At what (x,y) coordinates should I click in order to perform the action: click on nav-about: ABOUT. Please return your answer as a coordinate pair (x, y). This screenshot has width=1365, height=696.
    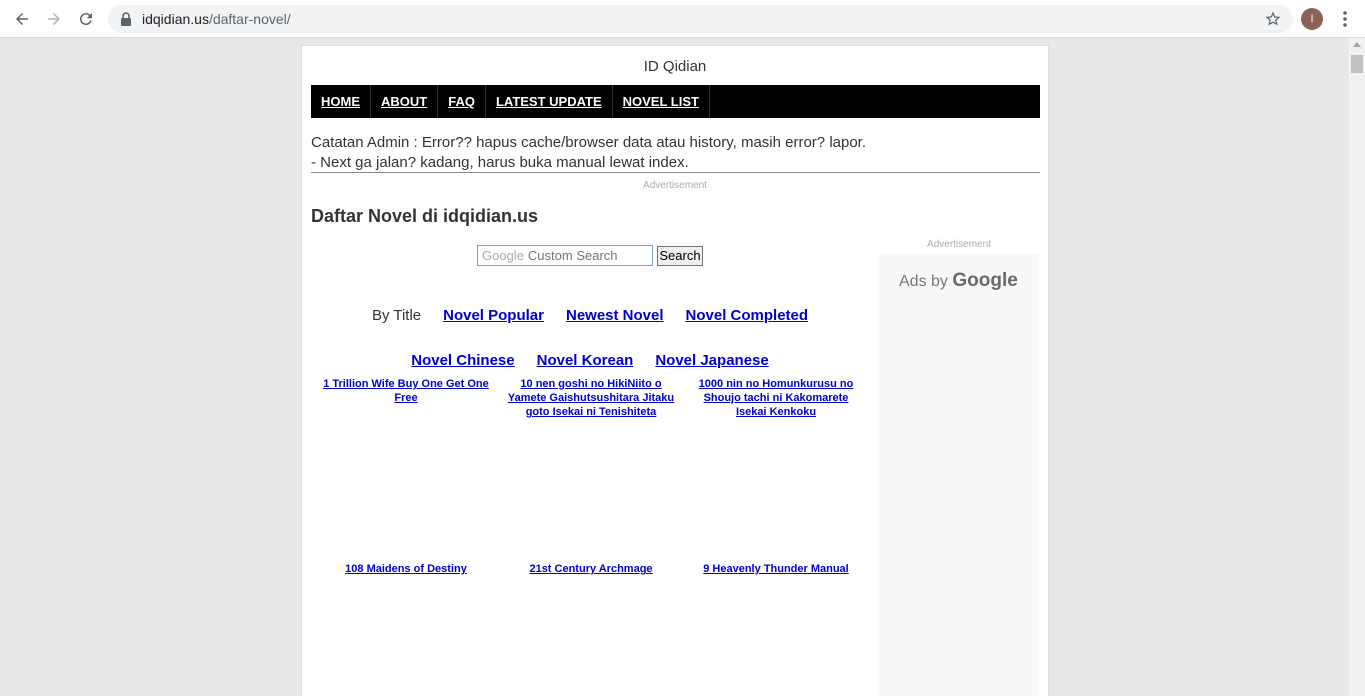
    Looking at the image, I should click on (405, 101).